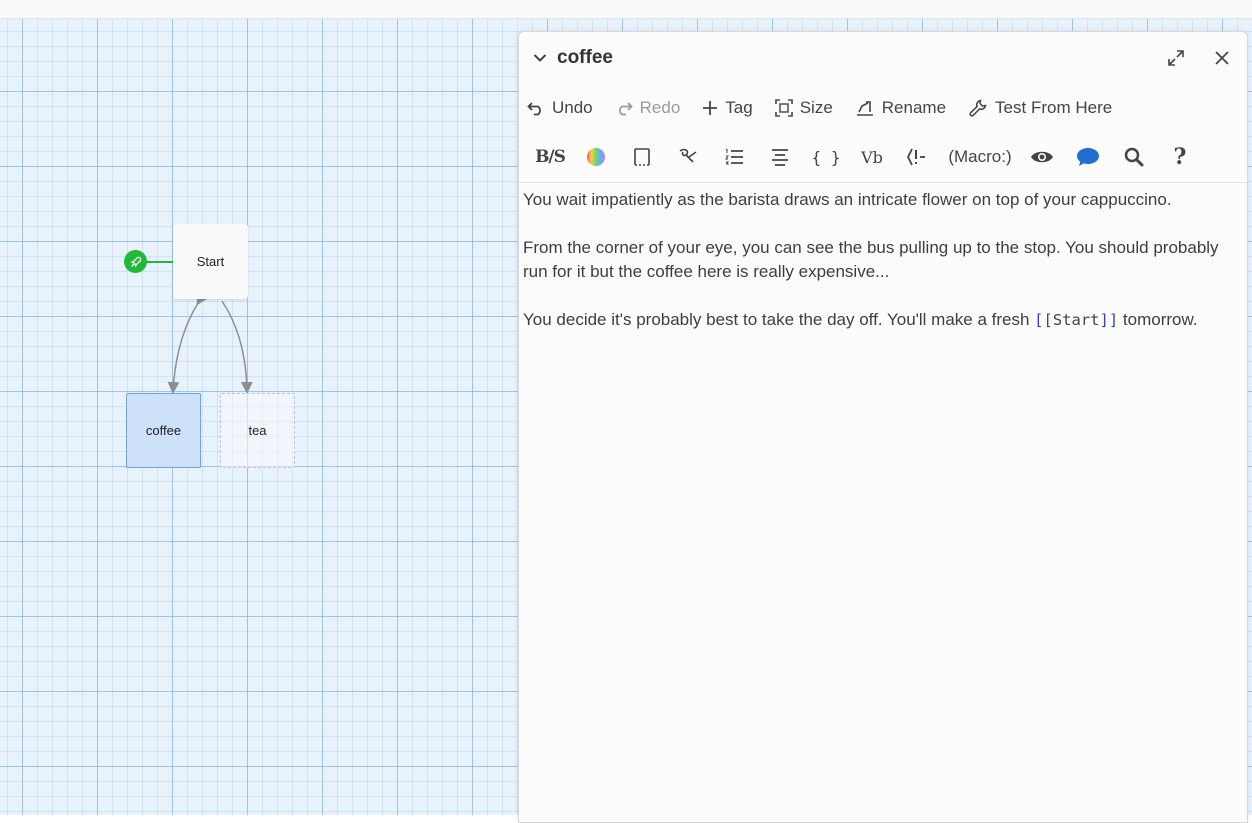 The width and height of the screenshot is (1252, 823). What do you see at coordinates (187, 343) in the screenshot?
I see `link-start-coffee` at bounding box center [187, 343].